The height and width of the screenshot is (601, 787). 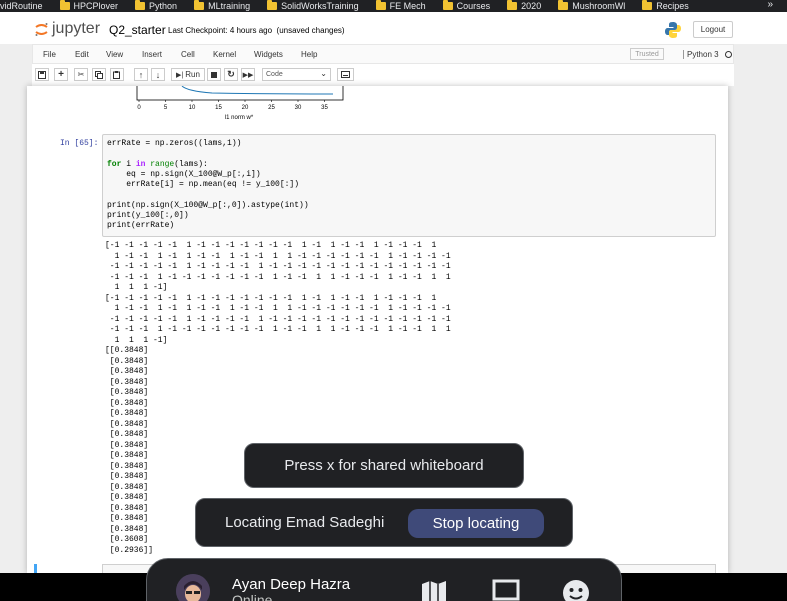 I want to click on menu-view: View, so click(x=114, y=54).